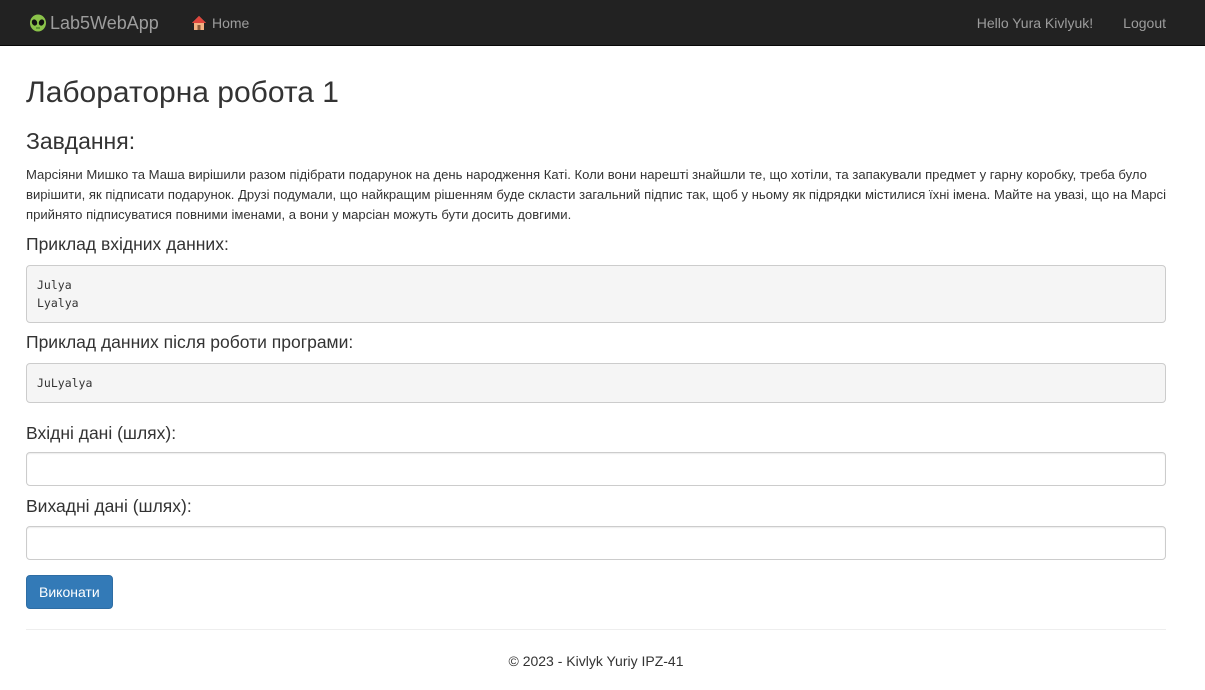  I want to click on page-title: Лабораторна робота 1, so click(182, 92).